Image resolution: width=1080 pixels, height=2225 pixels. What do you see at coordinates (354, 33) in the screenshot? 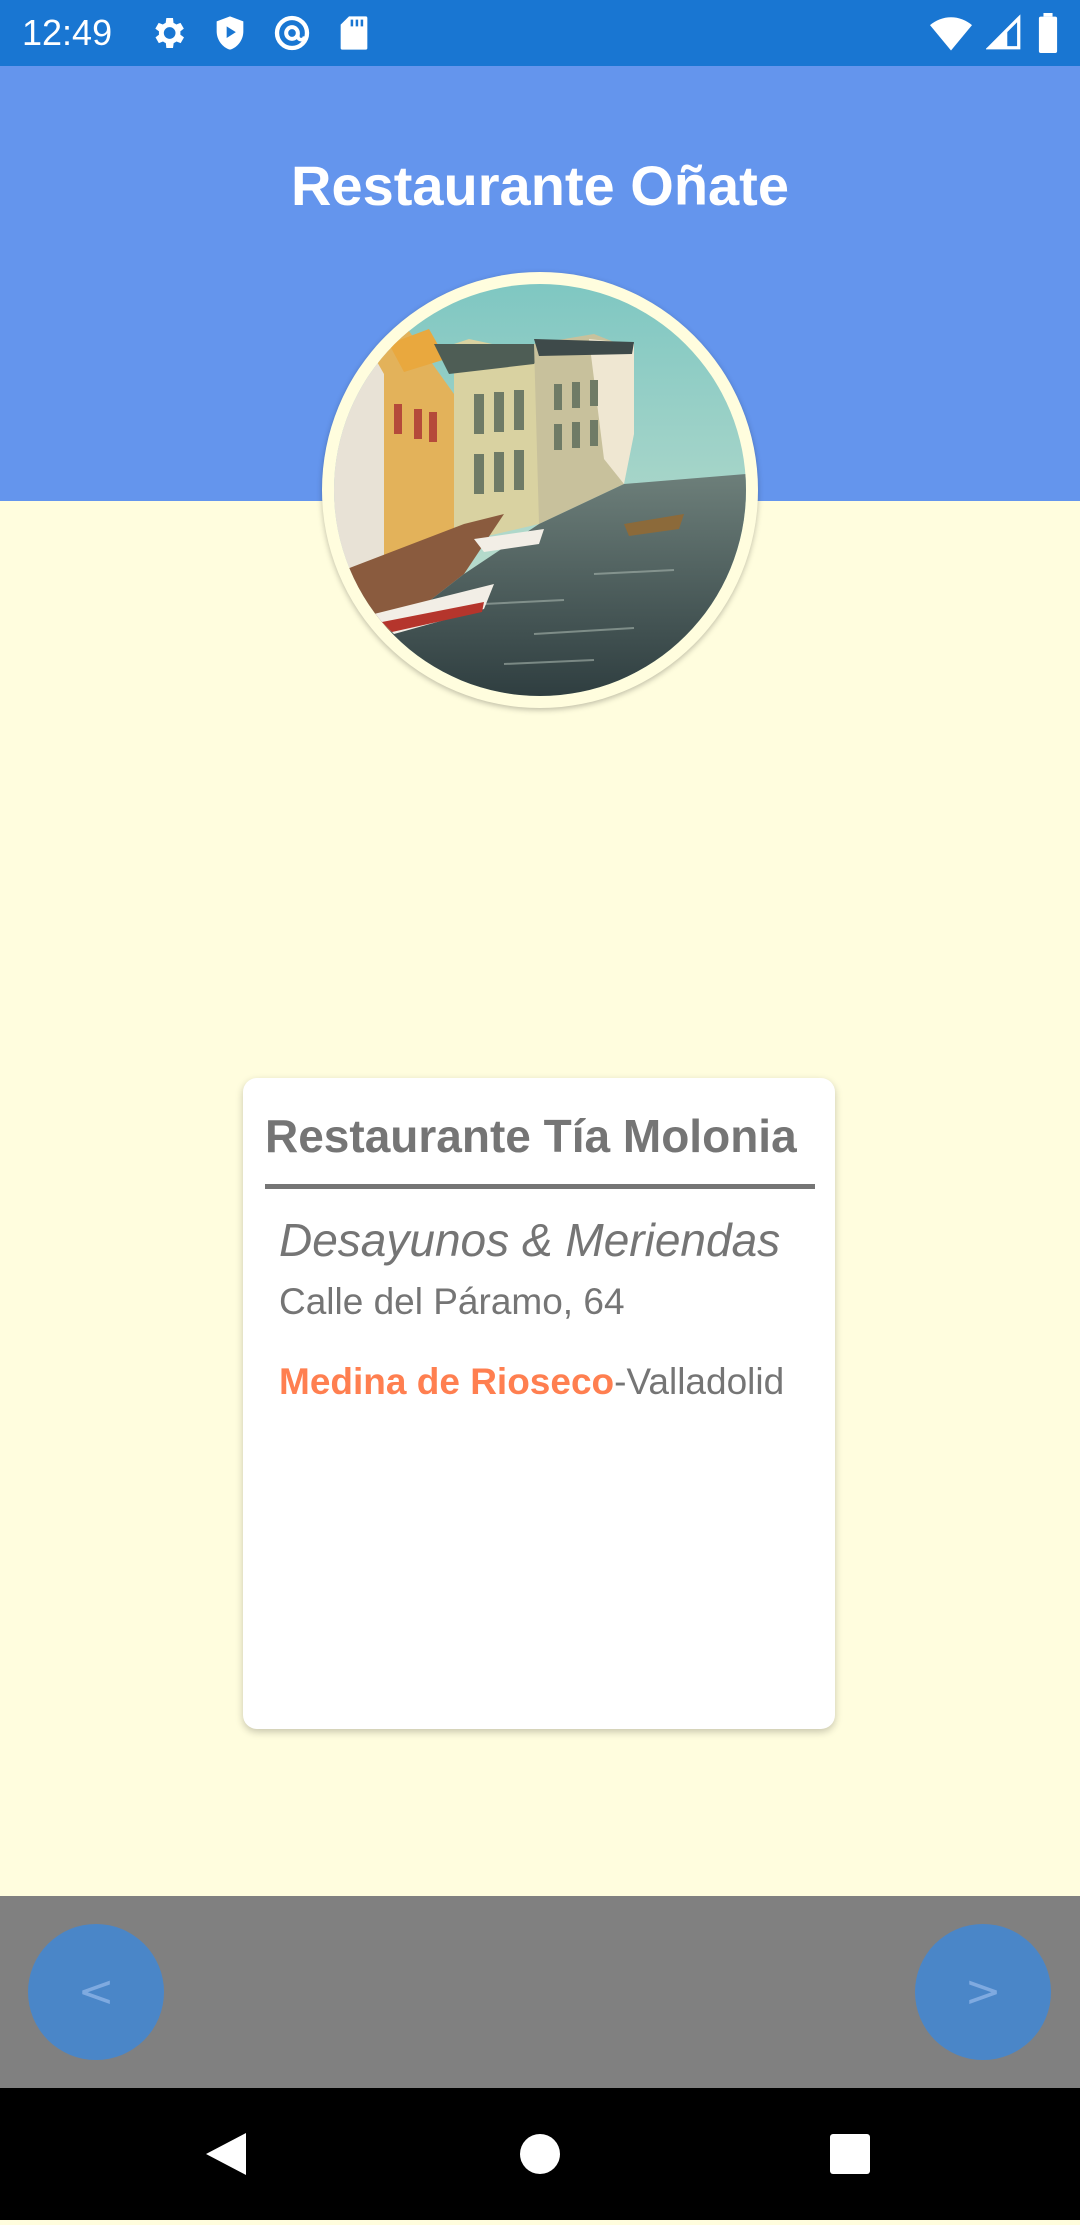
I see `sd-card-icon` at bounding box center [354, 33].